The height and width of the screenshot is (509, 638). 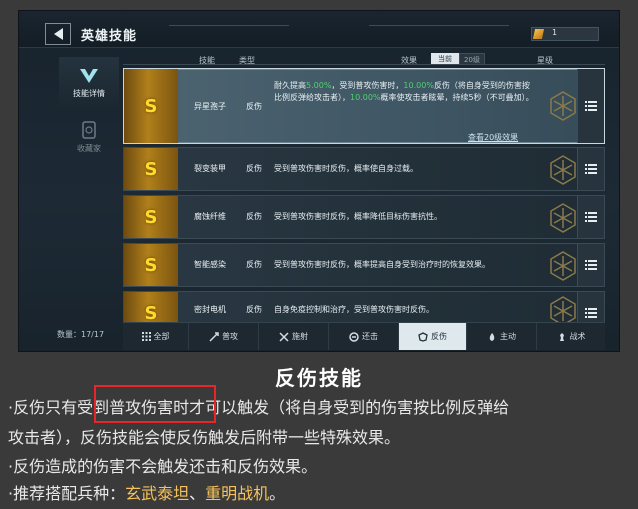 I want to click on header-divider, so click(x=364, y=64).